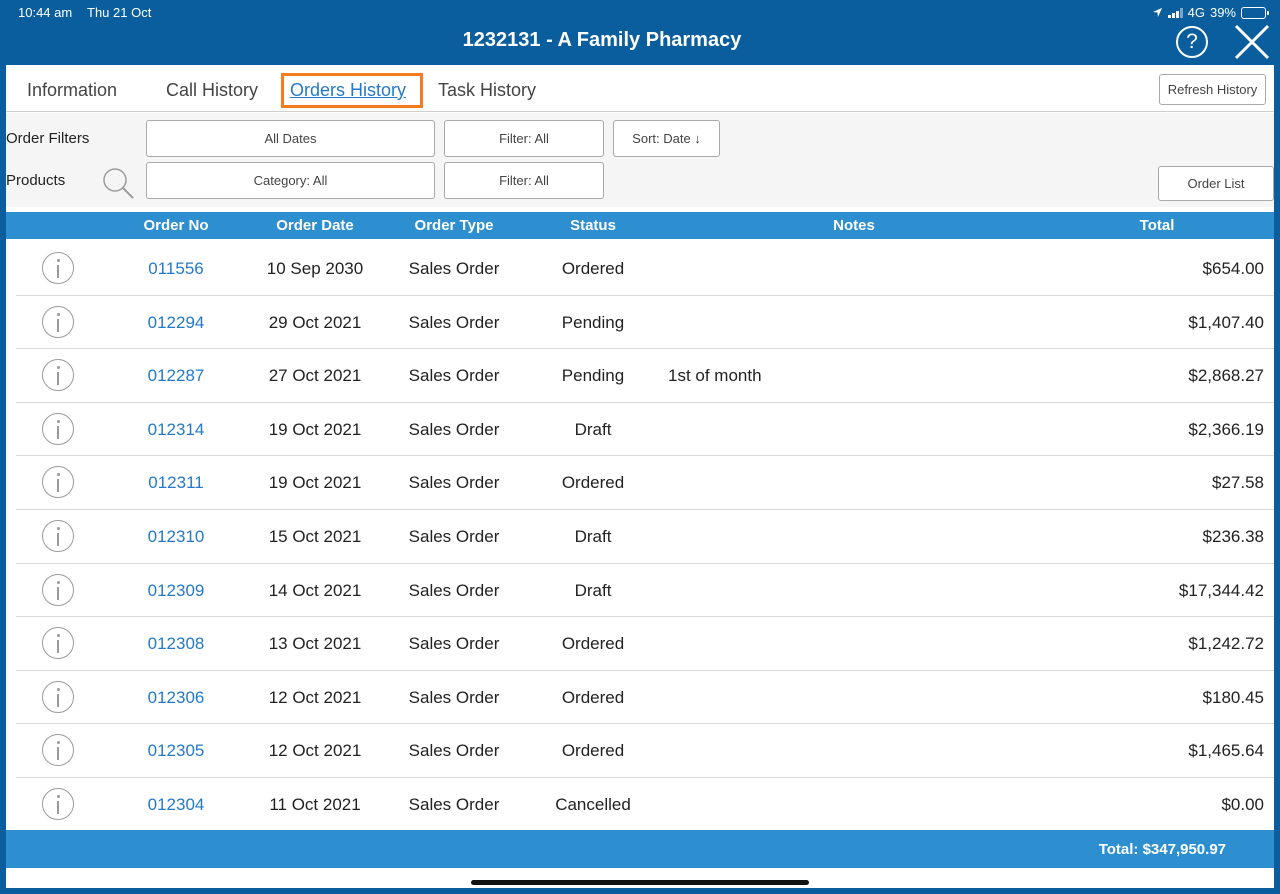 The image size is (1280, 894). I want to click on page-title: 1232131 - A Family Pharmacy, so click(602, 40).